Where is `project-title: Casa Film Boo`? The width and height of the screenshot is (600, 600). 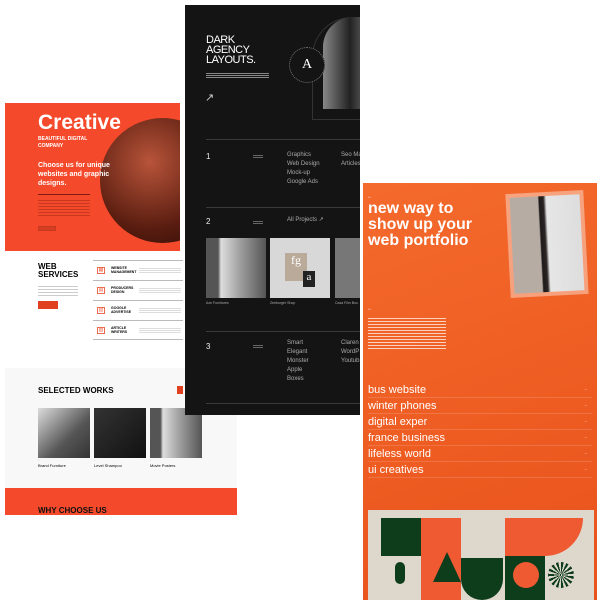
project-title: Casa Film Boo is located at coordinates (346, 303).